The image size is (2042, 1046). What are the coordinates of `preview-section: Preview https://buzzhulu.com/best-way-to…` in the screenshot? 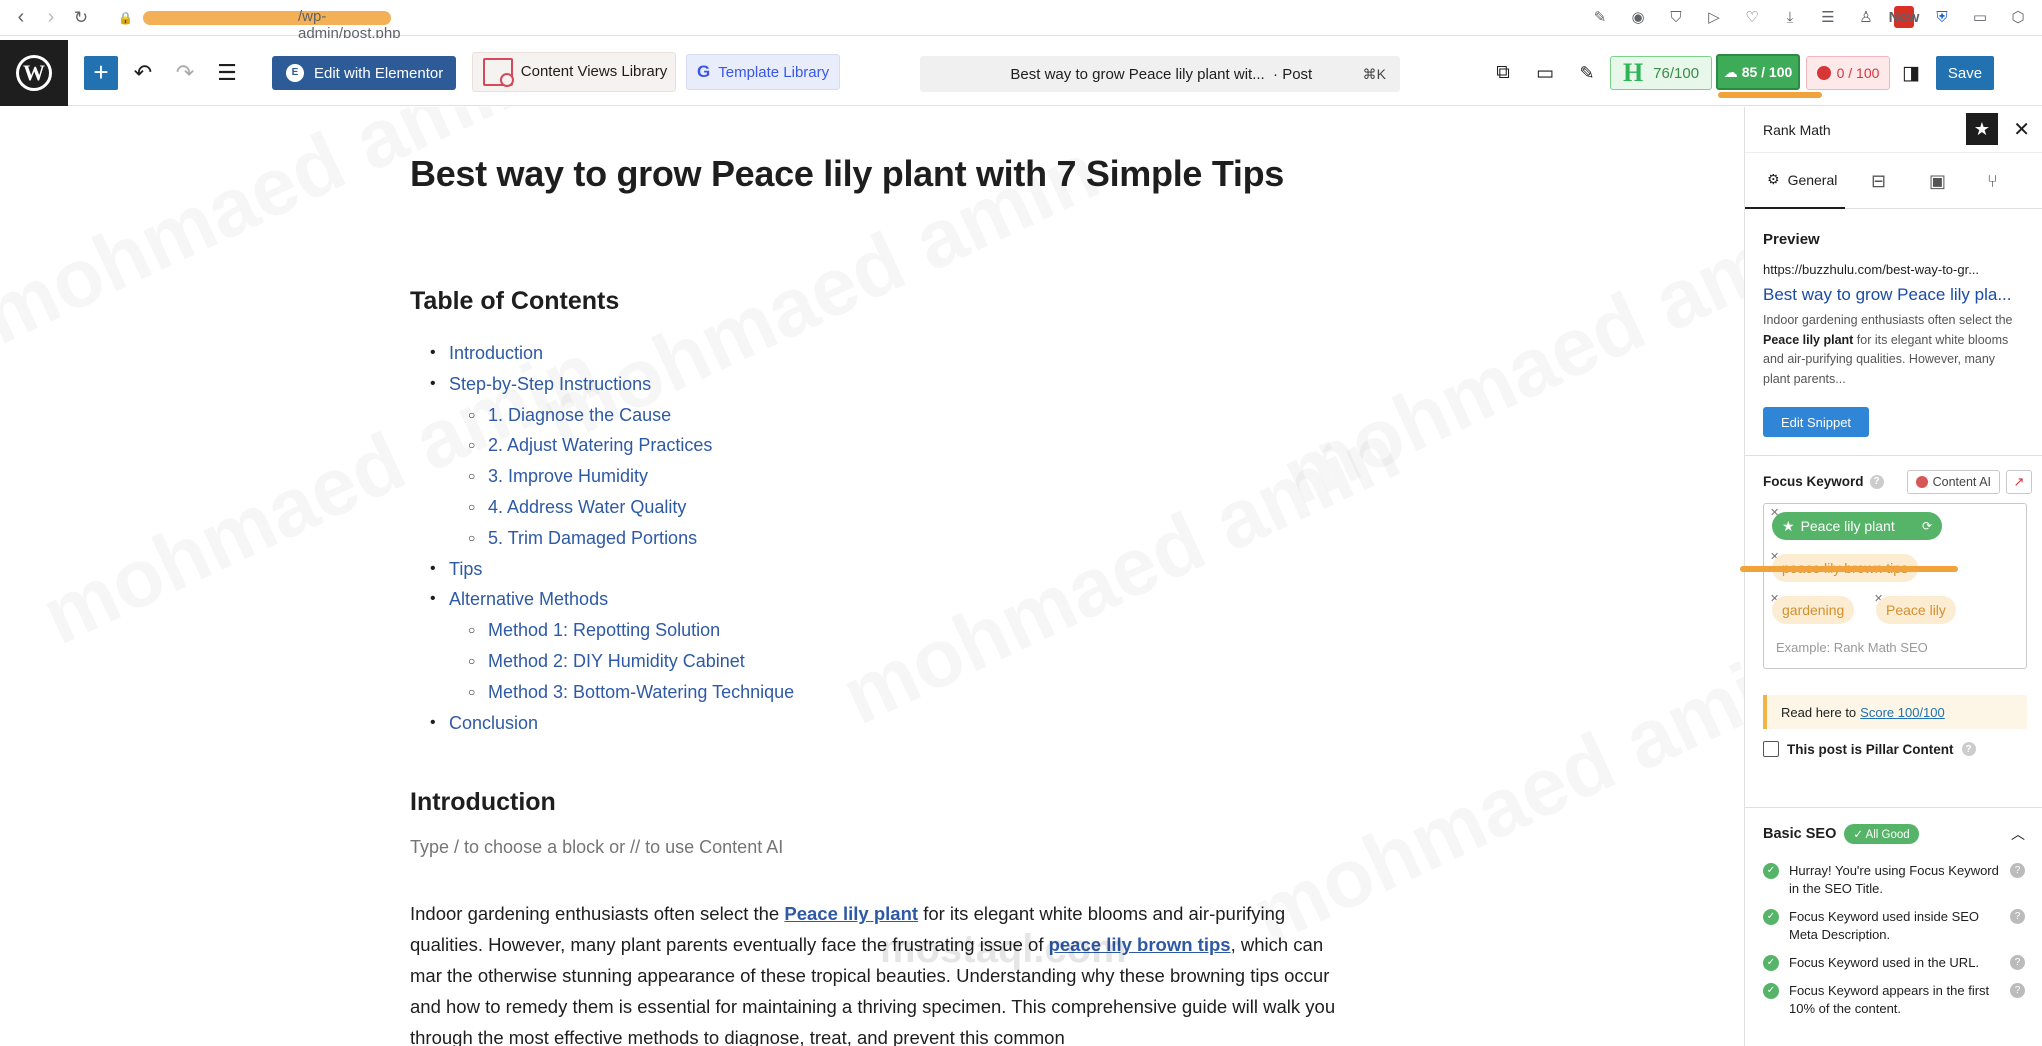 It's located at (1893, 332).